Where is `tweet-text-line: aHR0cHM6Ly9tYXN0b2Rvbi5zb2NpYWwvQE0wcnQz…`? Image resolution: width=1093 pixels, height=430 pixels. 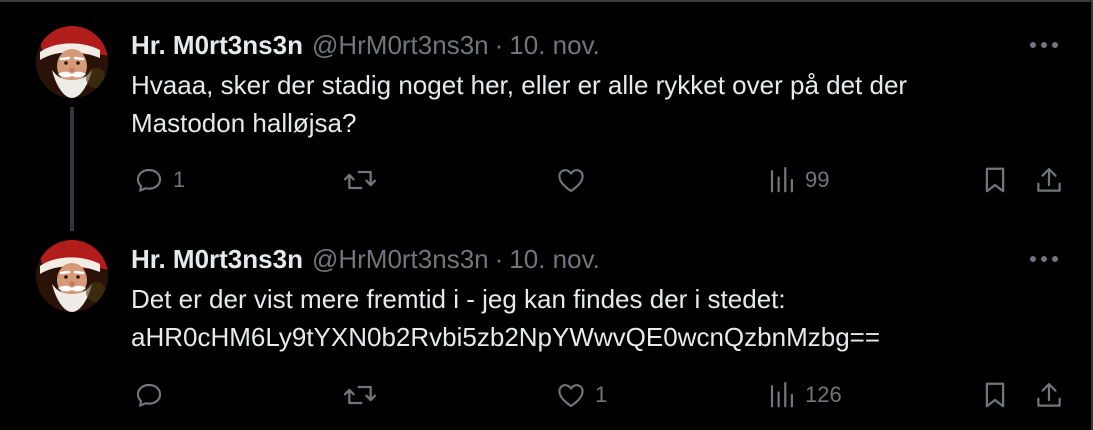
tweet-text-line: aHR0cHM6Ly9tYXN0b2Rvbi5zb2NpYWwvQE0wcnQz… is located at coordinates (506, 337).